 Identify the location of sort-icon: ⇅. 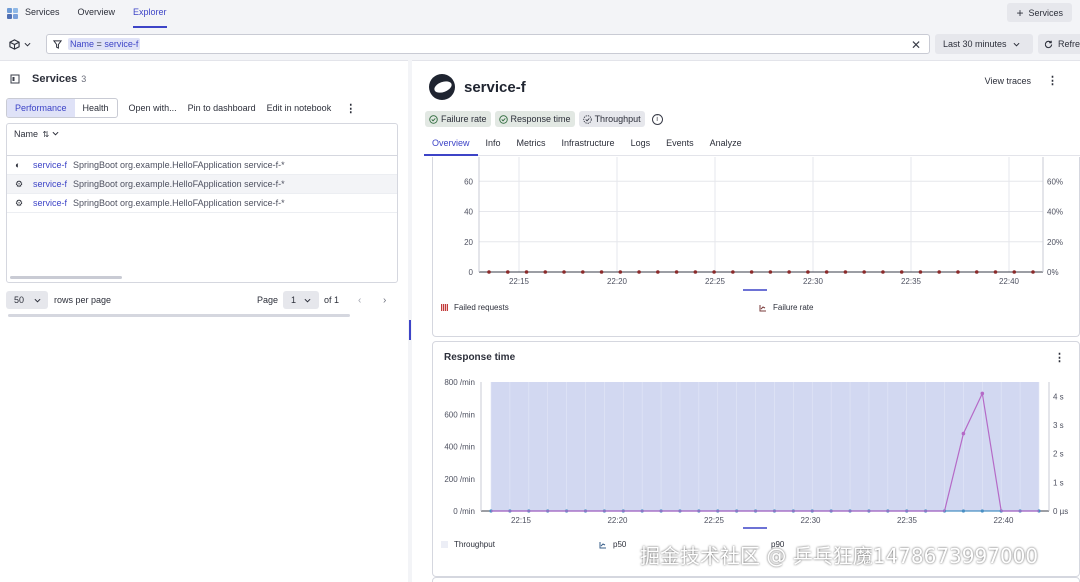
(46, 134).